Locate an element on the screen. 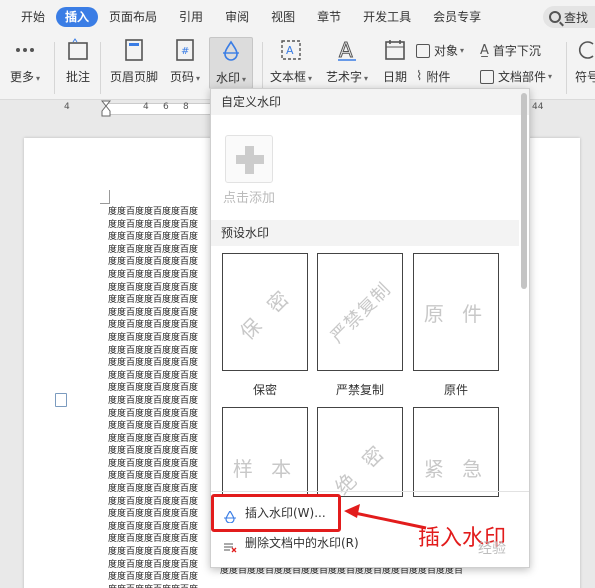 This screenshot has width=595, height=588. object-button: 对象 ▾ is located at coordinates (440, 50).